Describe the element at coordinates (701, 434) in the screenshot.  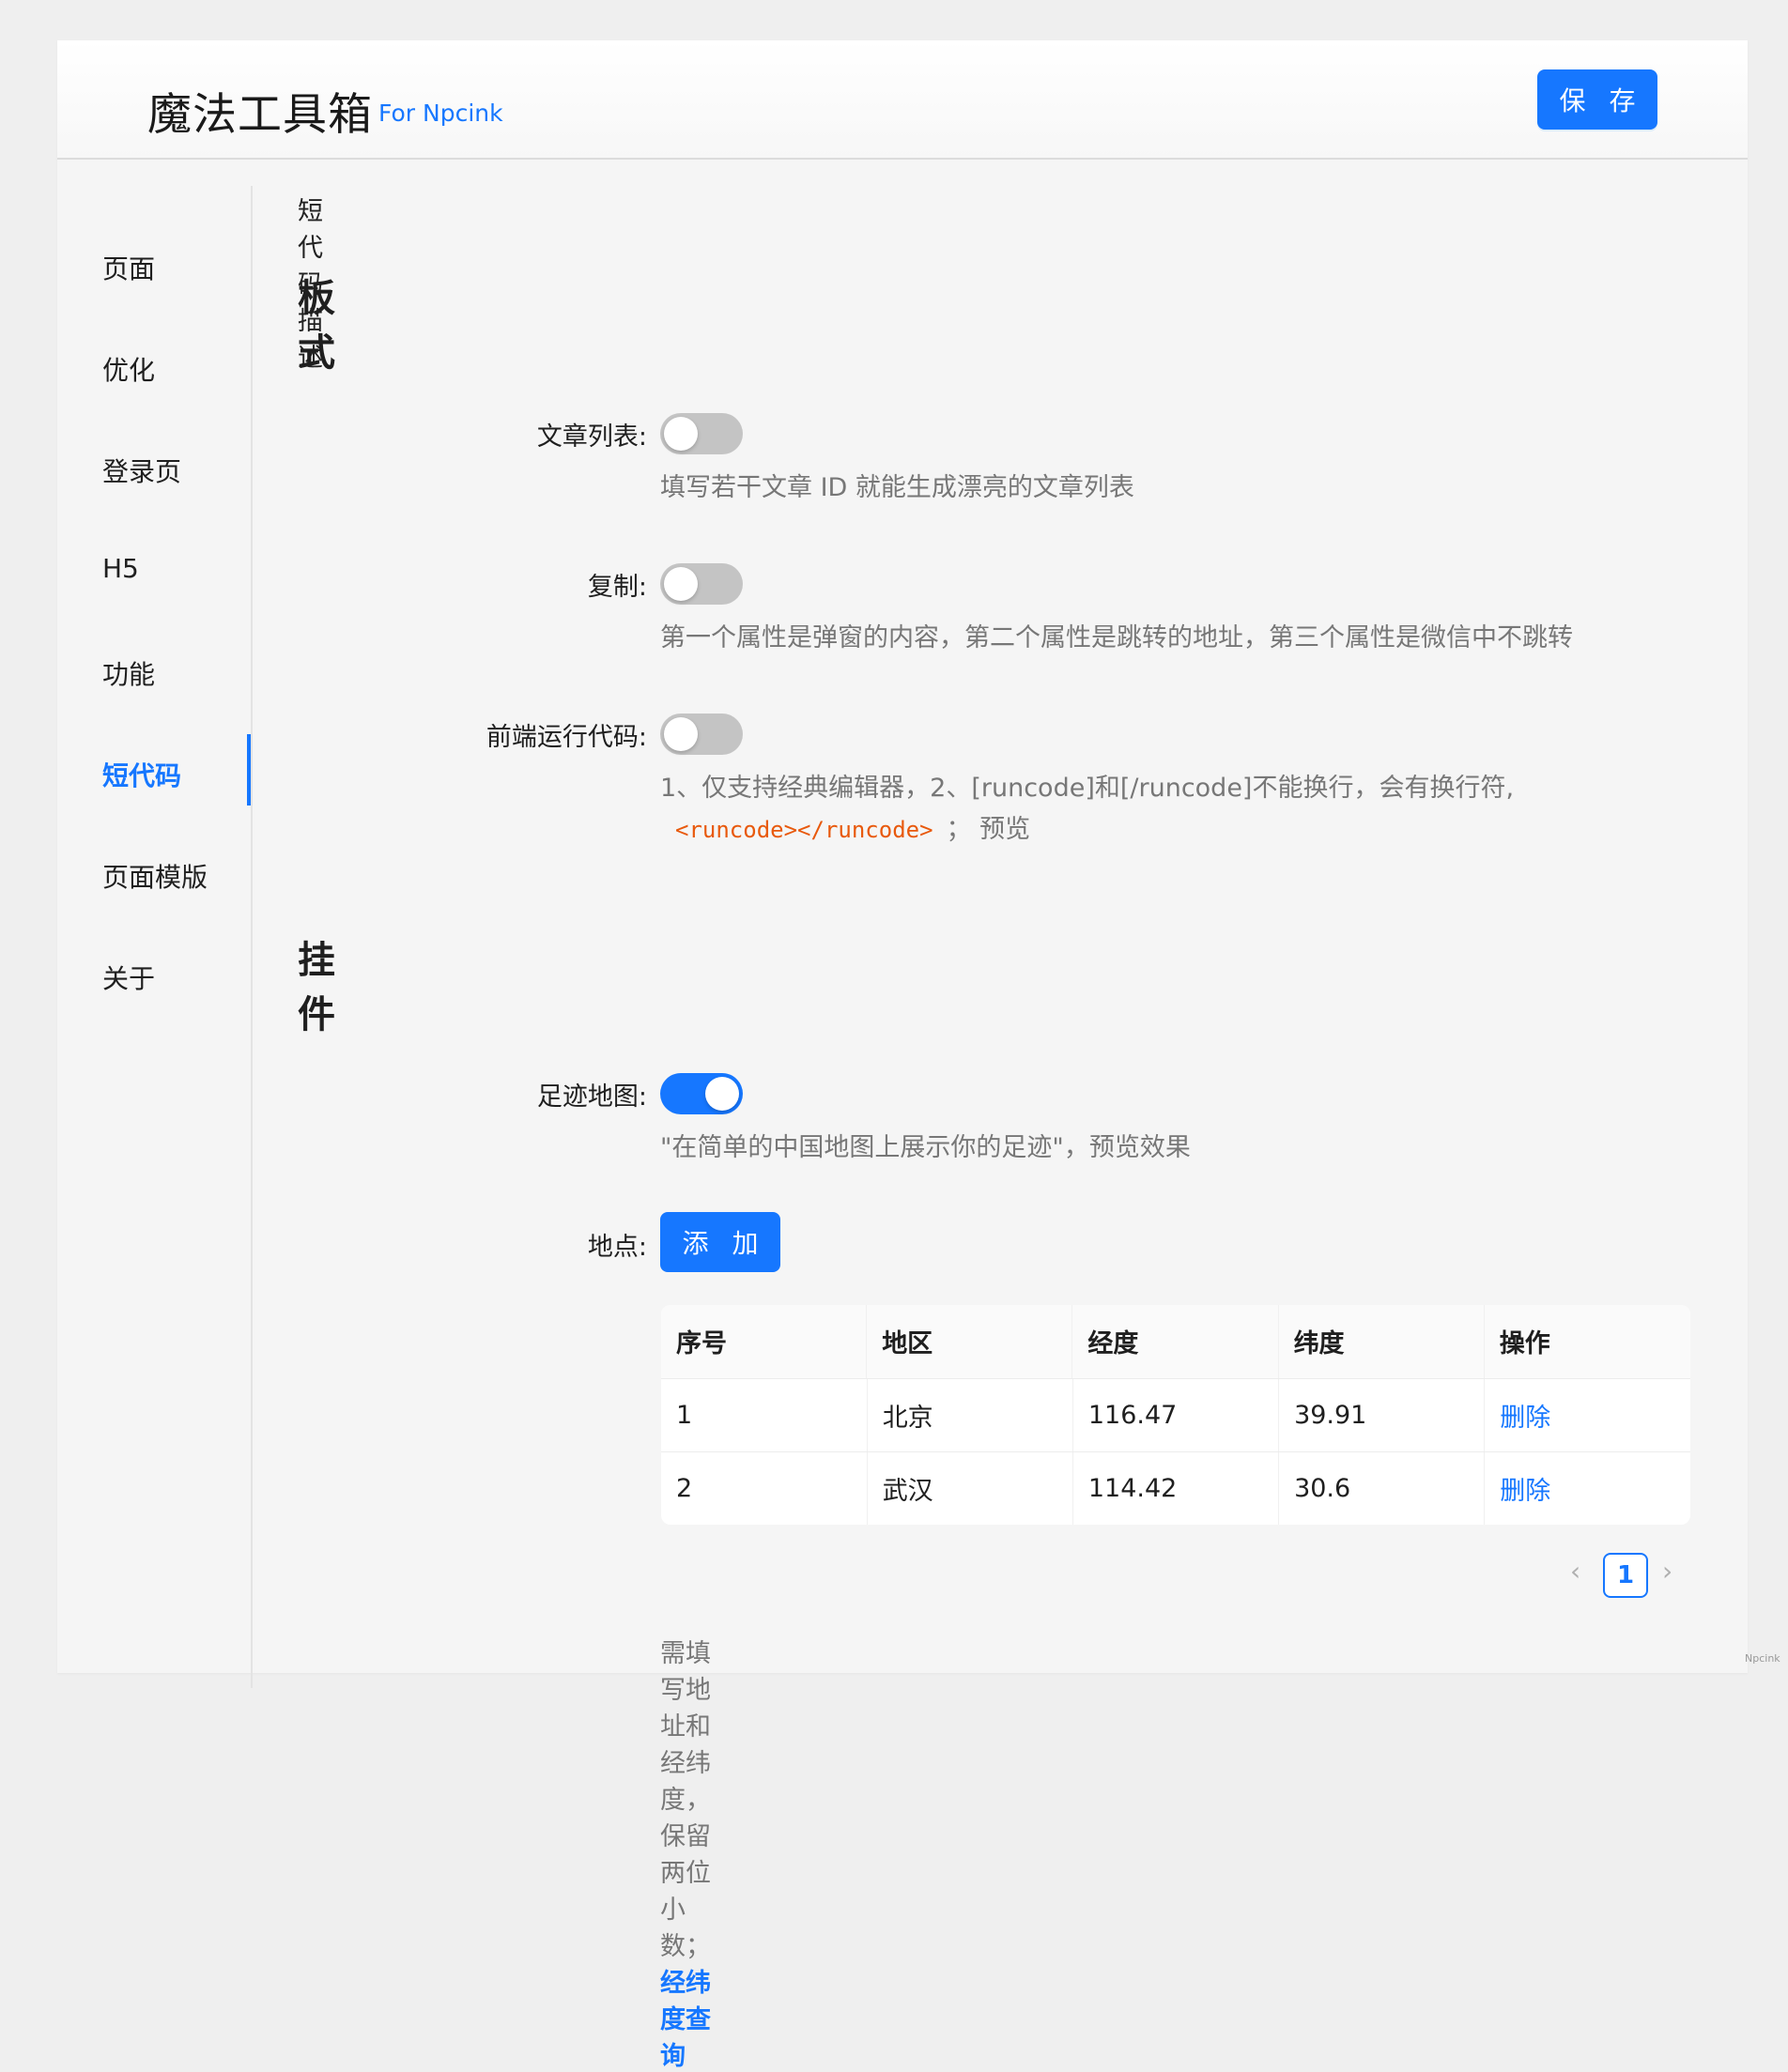
I see `article-list-switch` at that location.